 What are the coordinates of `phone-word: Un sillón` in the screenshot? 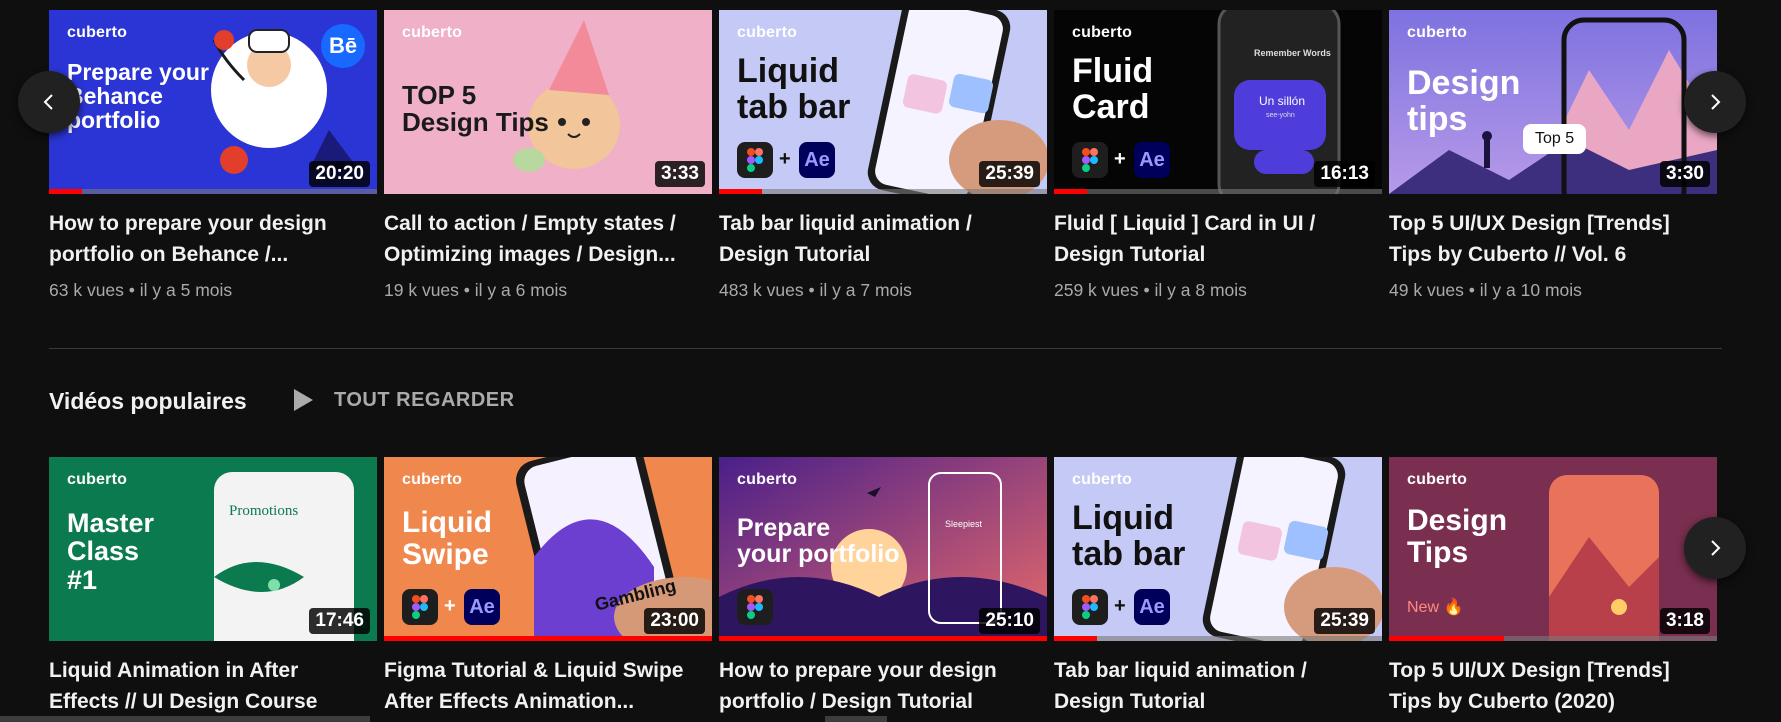 It's located at (1282, 101).